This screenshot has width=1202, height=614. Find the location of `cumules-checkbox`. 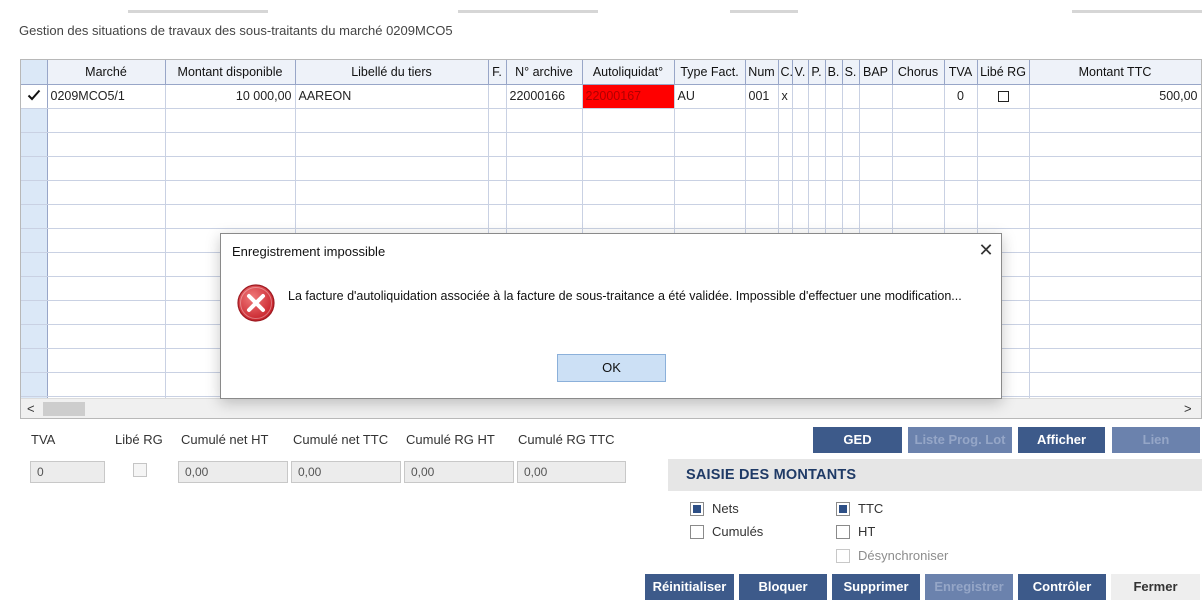

cumules-checkbox is located at coordinates (697, 532).